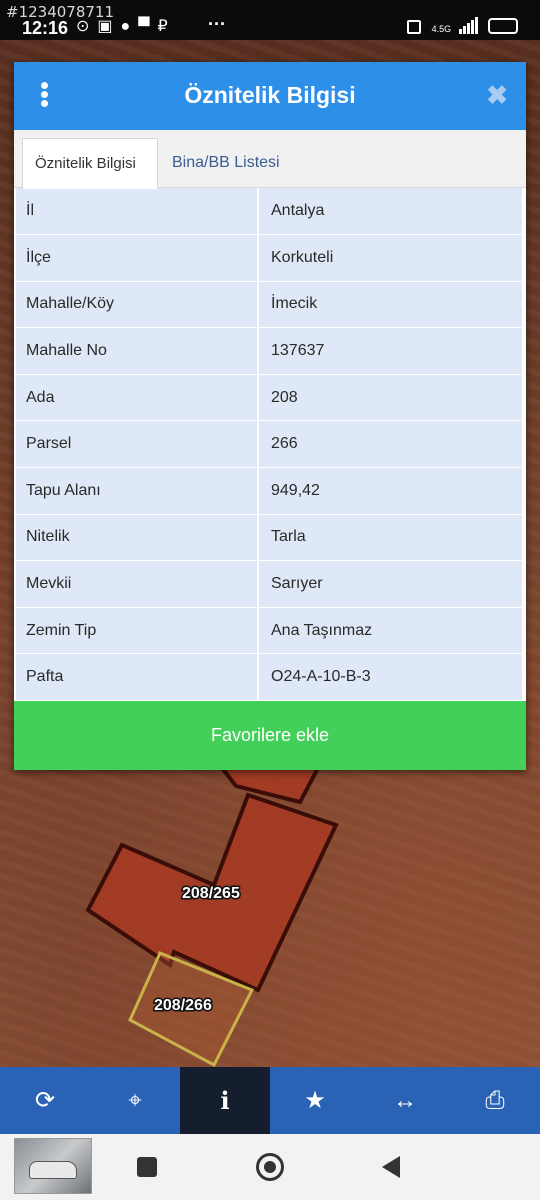 The width and height of the screenshot is (540, 1200). What do you see at coordinates (87, 26) in the screenshot?
I see `alarm-icon: ⊙` at bounding box center [87, 26].